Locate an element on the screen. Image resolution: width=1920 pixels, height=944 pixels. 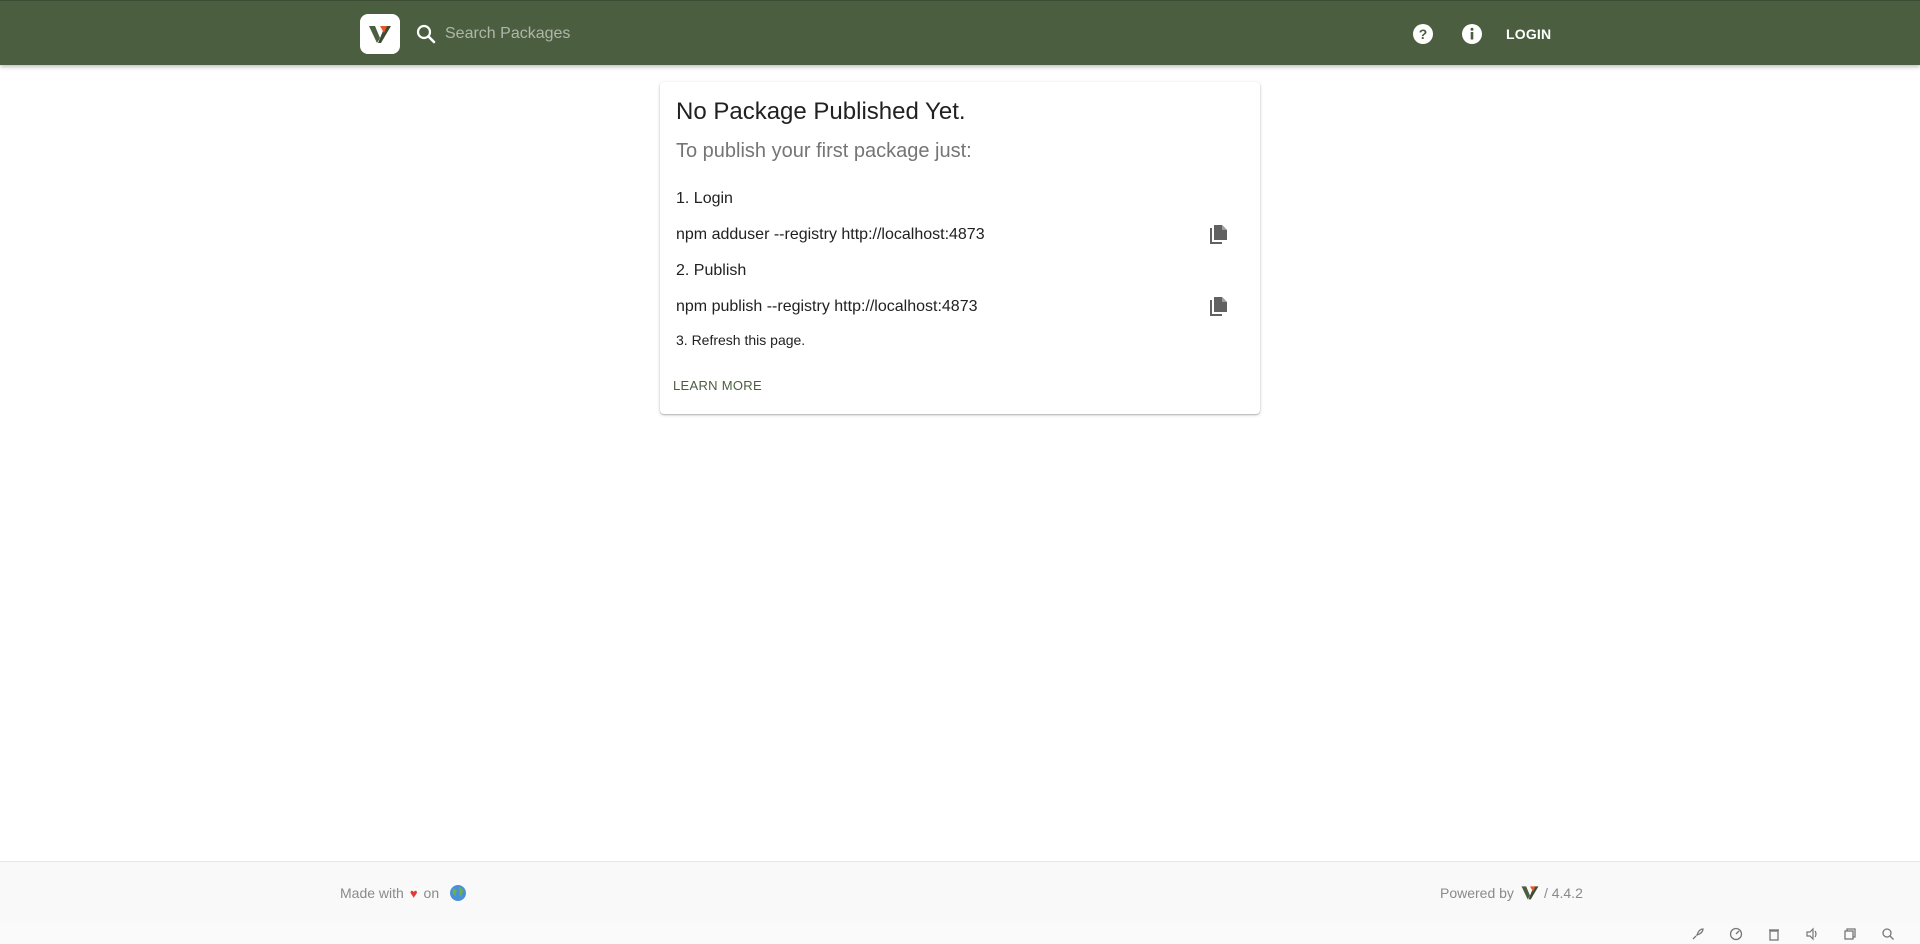
copy-adduser-button is located at coordinates (1218, 236).